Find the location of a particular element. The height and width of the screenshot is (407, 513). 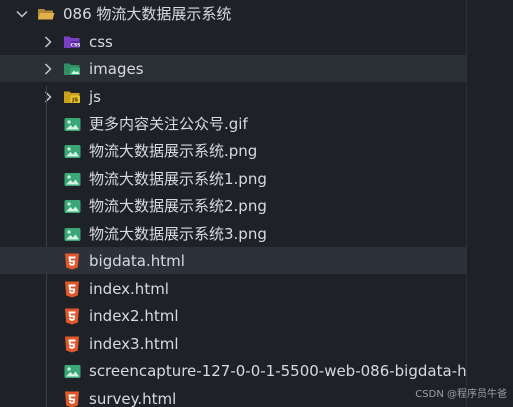

folder-open-icon is located at coordinates (46, 14).